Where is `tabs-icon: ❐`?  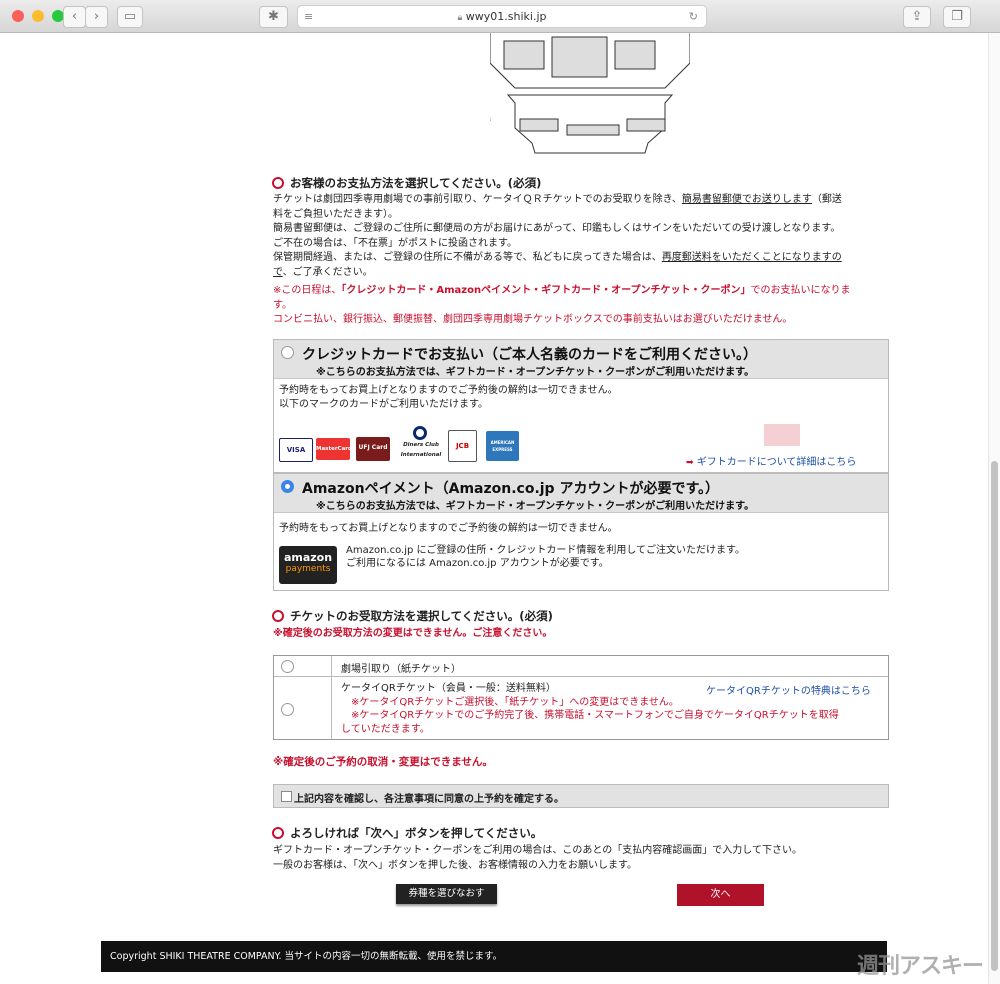
tabs-icon: ❐ is located at coordinates (957, 17).